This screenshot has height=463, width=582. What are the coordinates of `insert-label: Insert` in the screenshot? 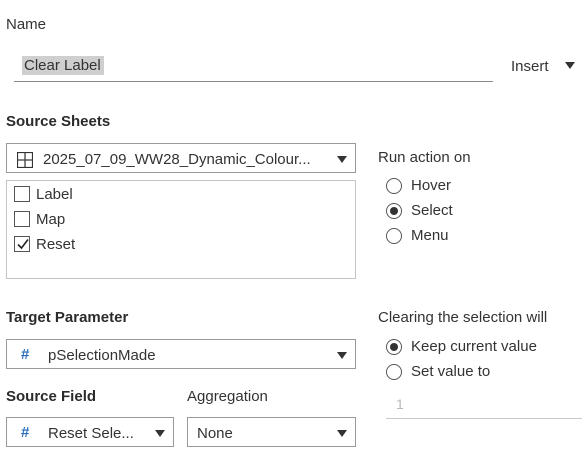 It's located at (530, 66).